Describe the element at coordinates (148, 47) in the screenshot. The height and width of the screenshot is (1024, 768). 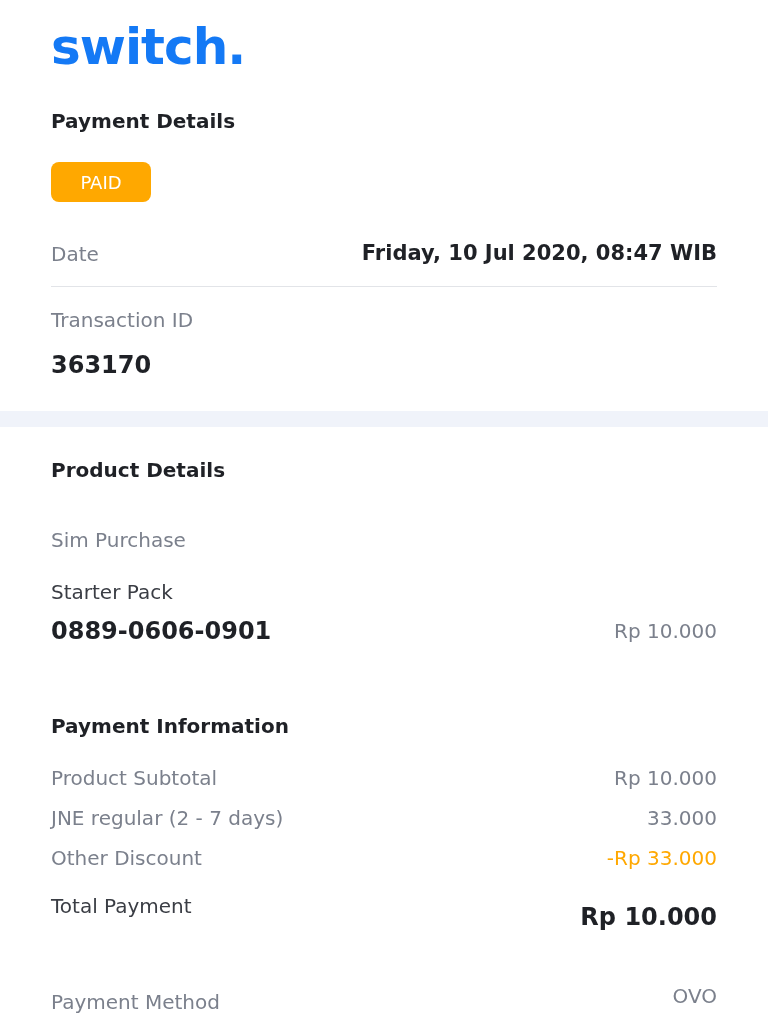
I see `logo: switch.` at that location.